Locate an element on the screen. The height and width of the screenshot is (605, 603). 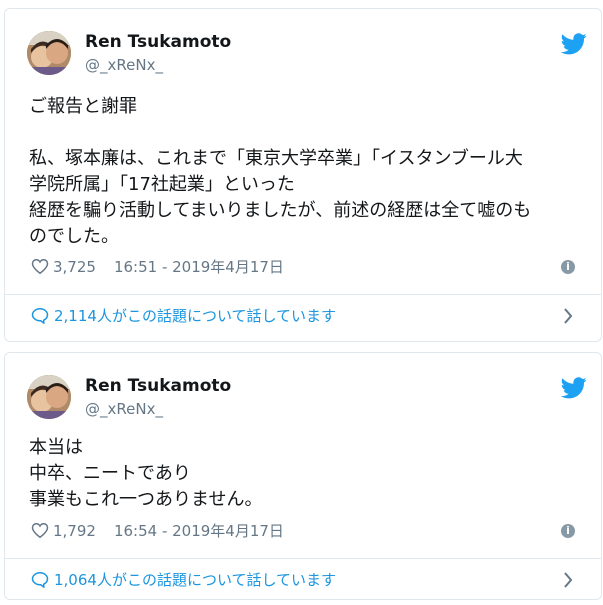
tweet-timestamp: 16:54 - 2019年4月17日 is located at coordinates (199, 530).